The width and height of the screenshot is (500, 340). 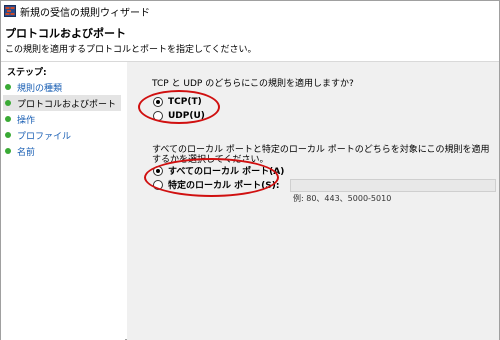 What do you see at coordinates (250, 11) in the screenshot?
I see `title-bar: 新規の受信の規則ウィザード` at bounding box center [250, 11].